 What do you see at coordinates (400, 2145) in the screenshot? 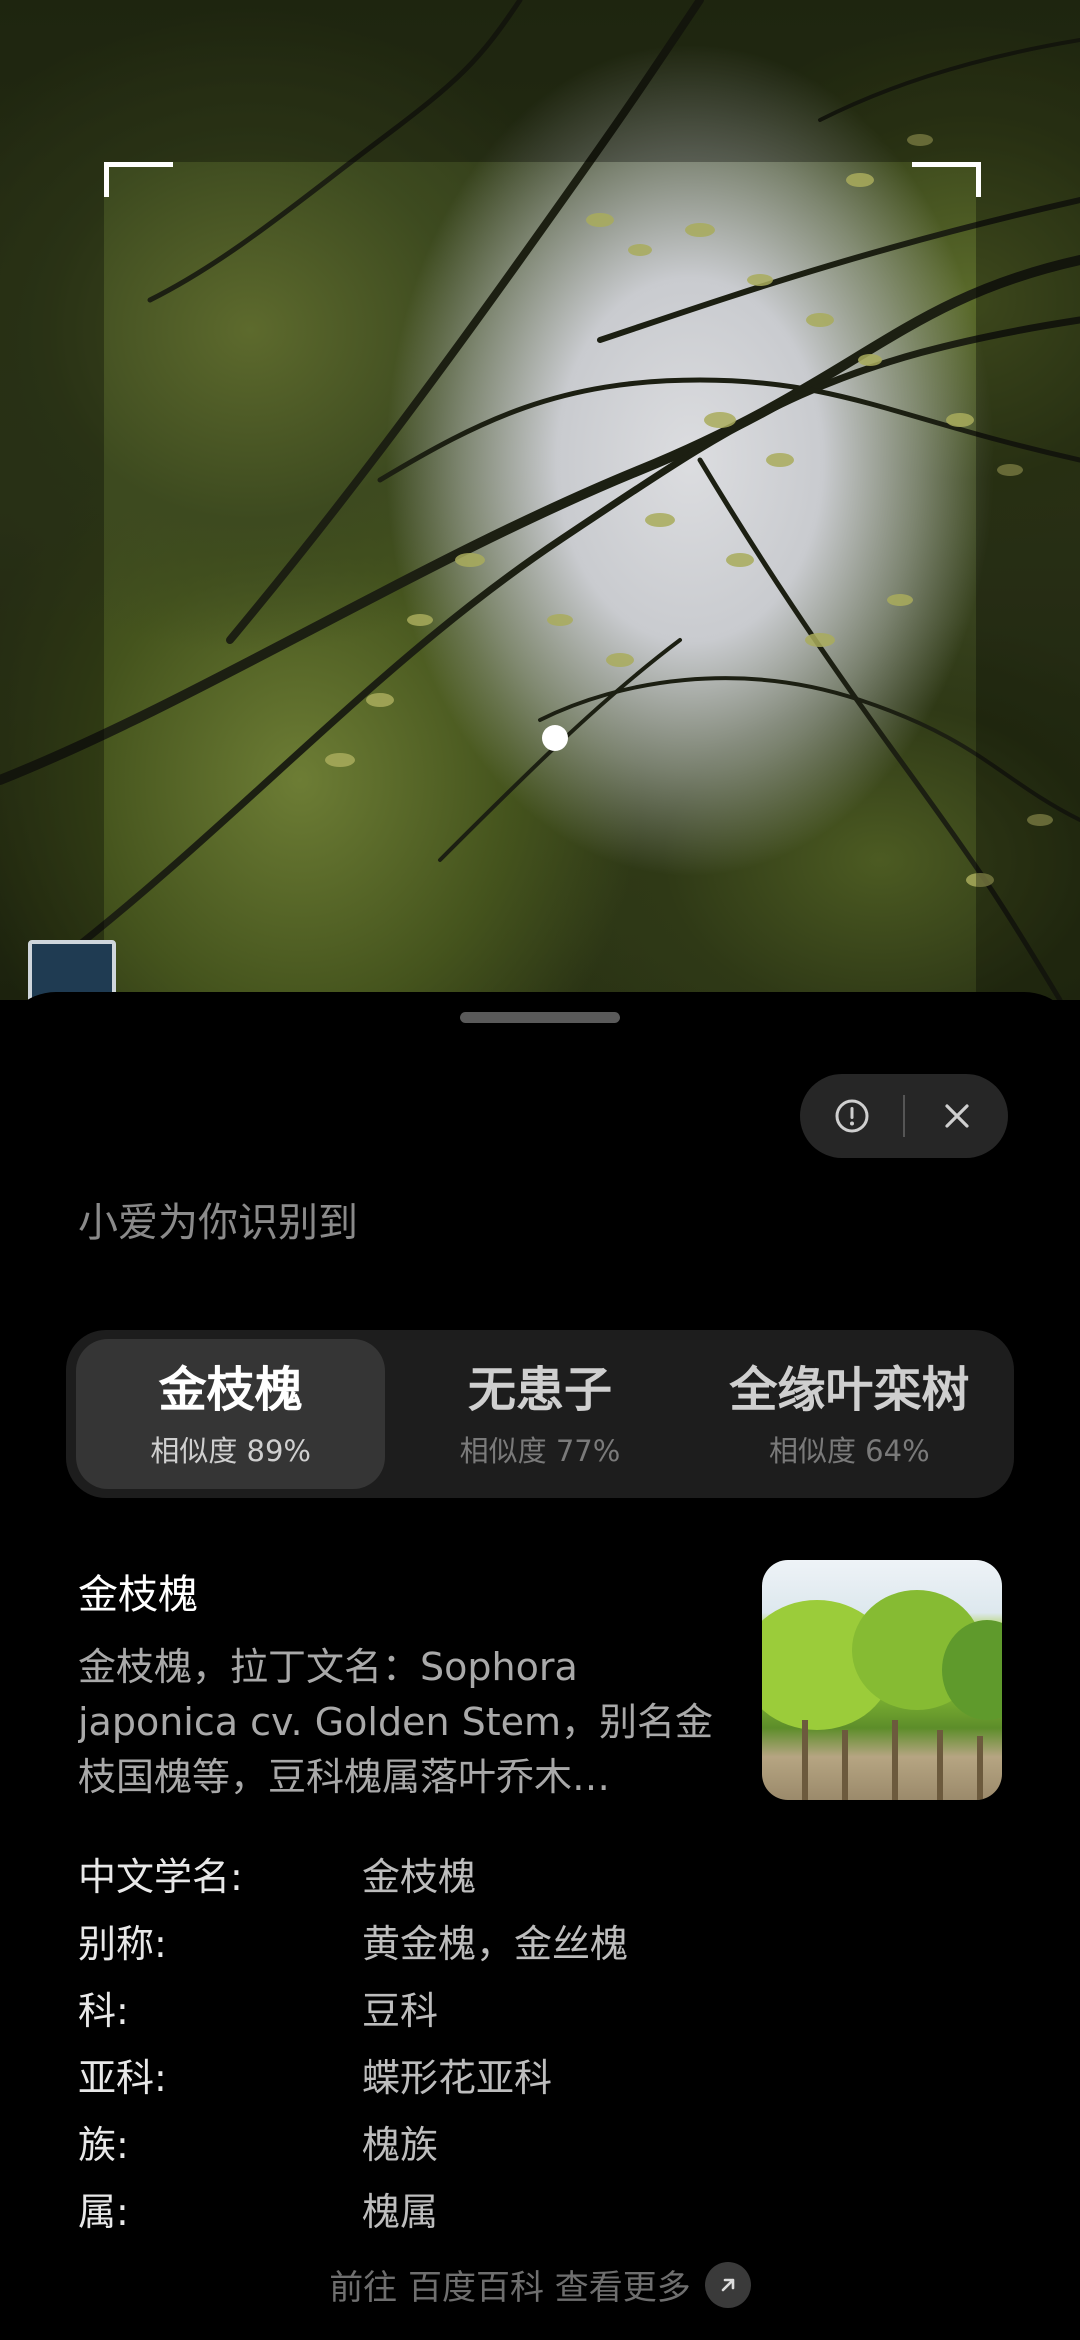
I see `info-value: 槐族` at bounding box center [400, 2145].